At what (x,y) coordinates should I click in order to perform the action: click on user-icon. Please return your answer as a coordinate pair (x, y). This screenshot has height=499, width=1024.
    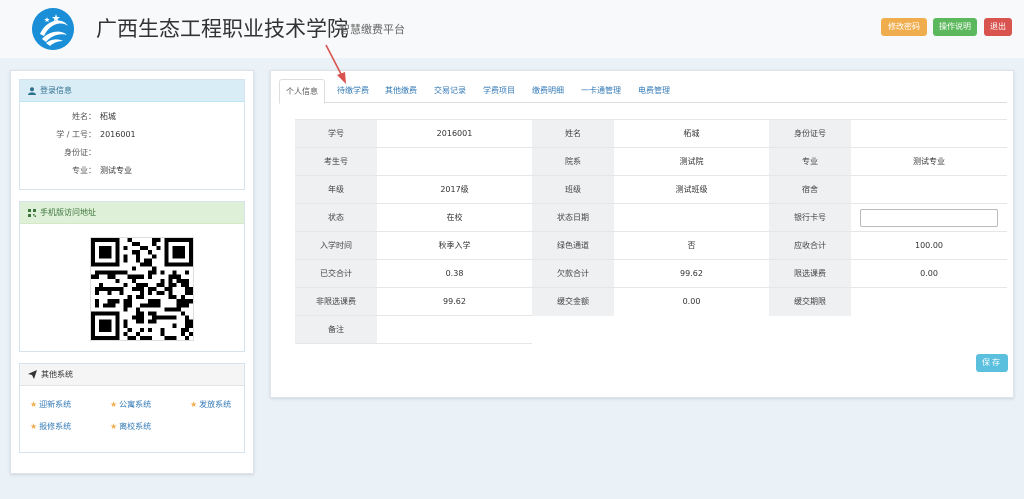
    Looking at the image, I should click on (32, 90).